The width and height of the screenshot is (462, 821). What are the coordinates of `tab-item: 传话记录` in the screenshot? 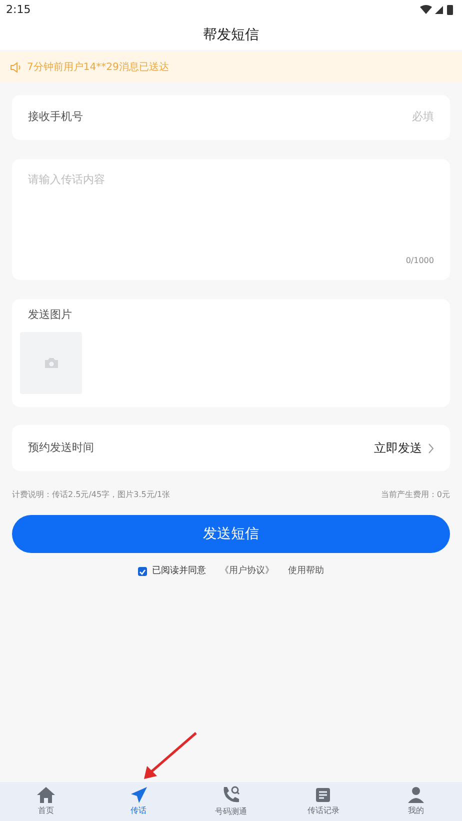 It's located at (323, 801).